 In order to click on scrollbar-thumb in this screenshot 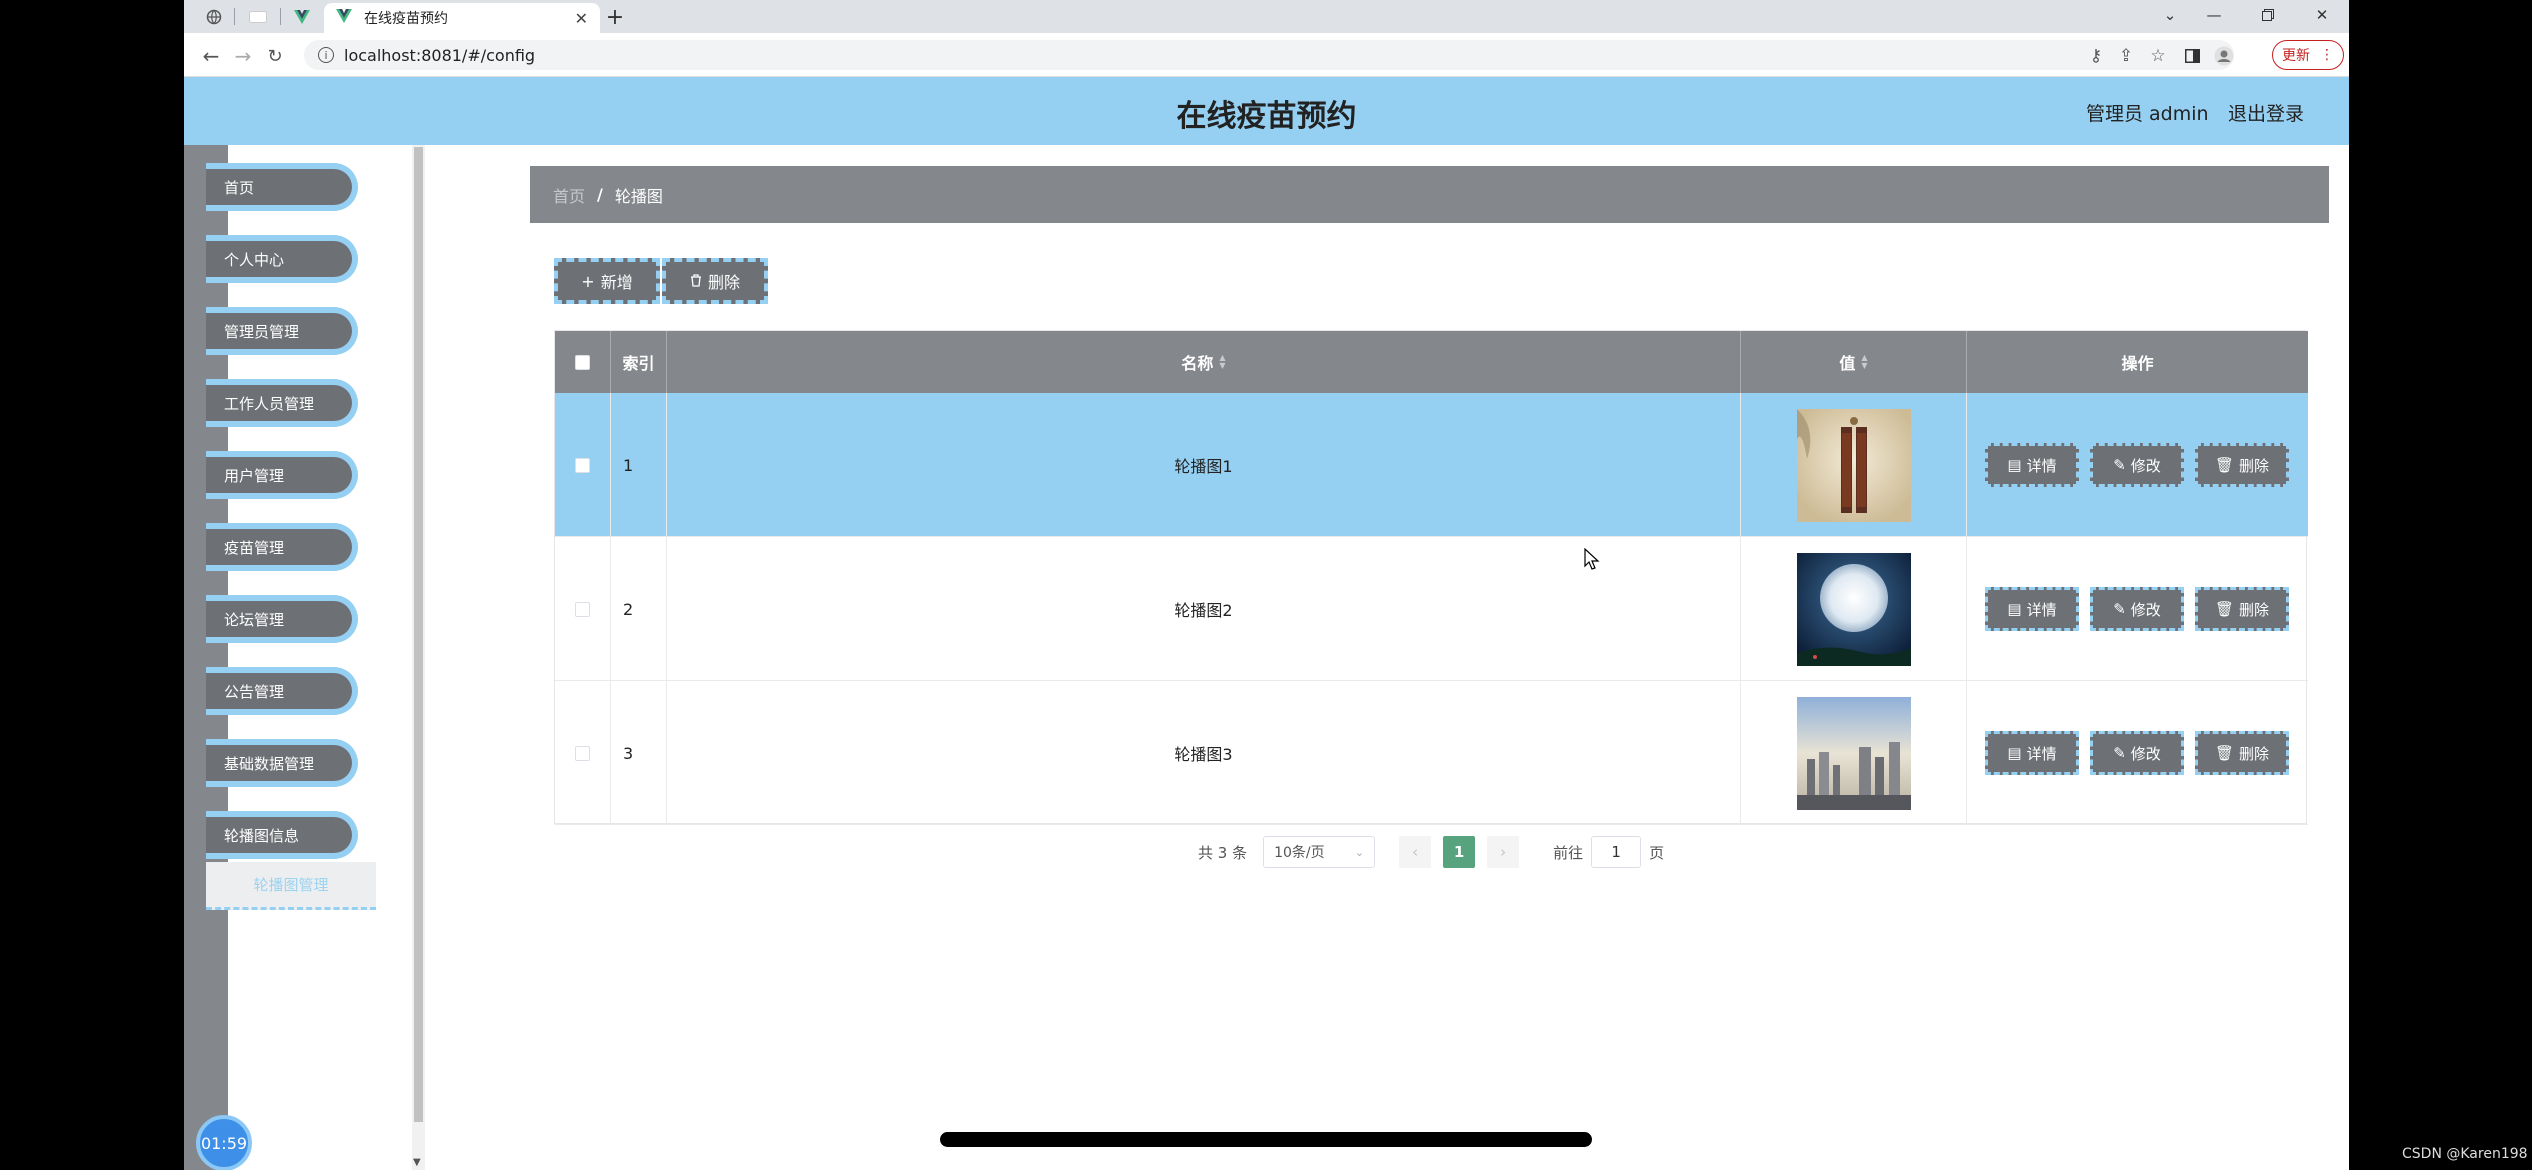, I will do `click(418, 634)`.